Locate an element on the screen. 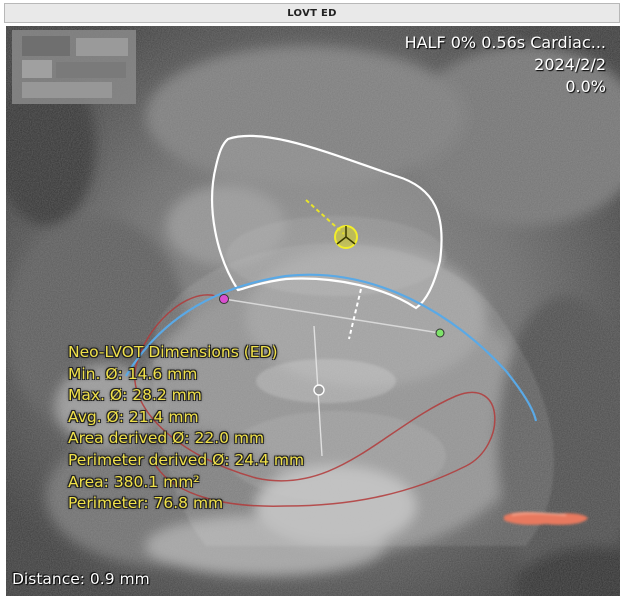  handle-green is located at coordinates (440, 333).